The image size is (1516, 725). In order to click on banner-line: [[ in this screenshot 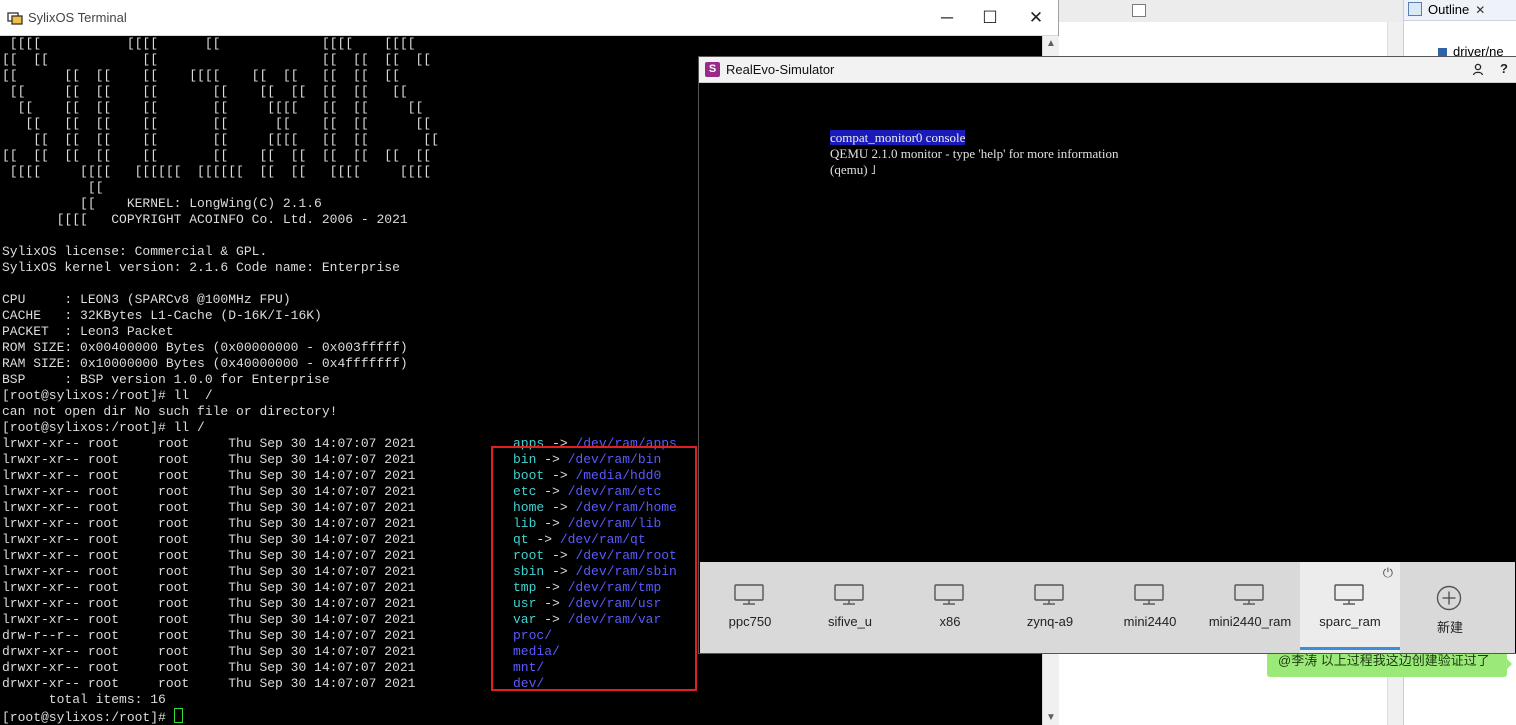, I will do `click(53, 187)`.